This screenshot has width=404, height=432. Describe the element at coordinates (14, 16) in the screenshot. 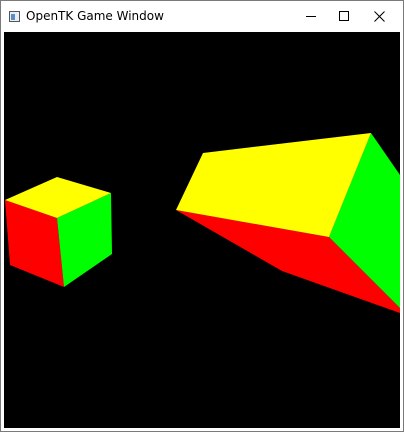

I see `app-icon` at that location.